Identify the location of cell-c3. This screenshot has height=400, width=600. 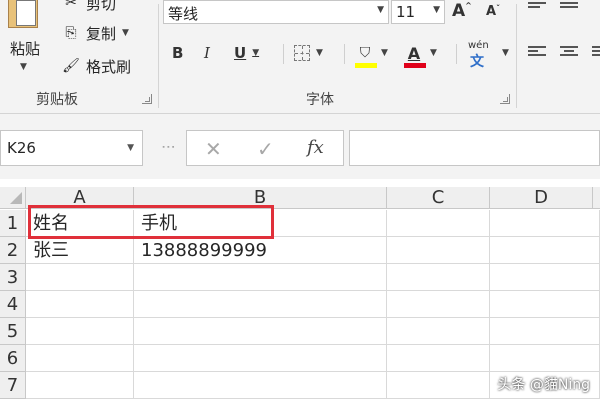
(438, 277).